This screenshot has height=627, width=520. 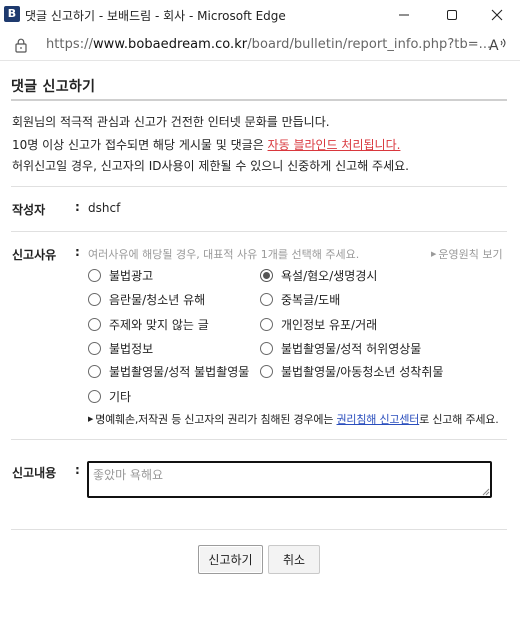 What do you see at coordinates (494, 46) in the screenshot?
I see `svg-text: A` at bounding box center [494, 46].